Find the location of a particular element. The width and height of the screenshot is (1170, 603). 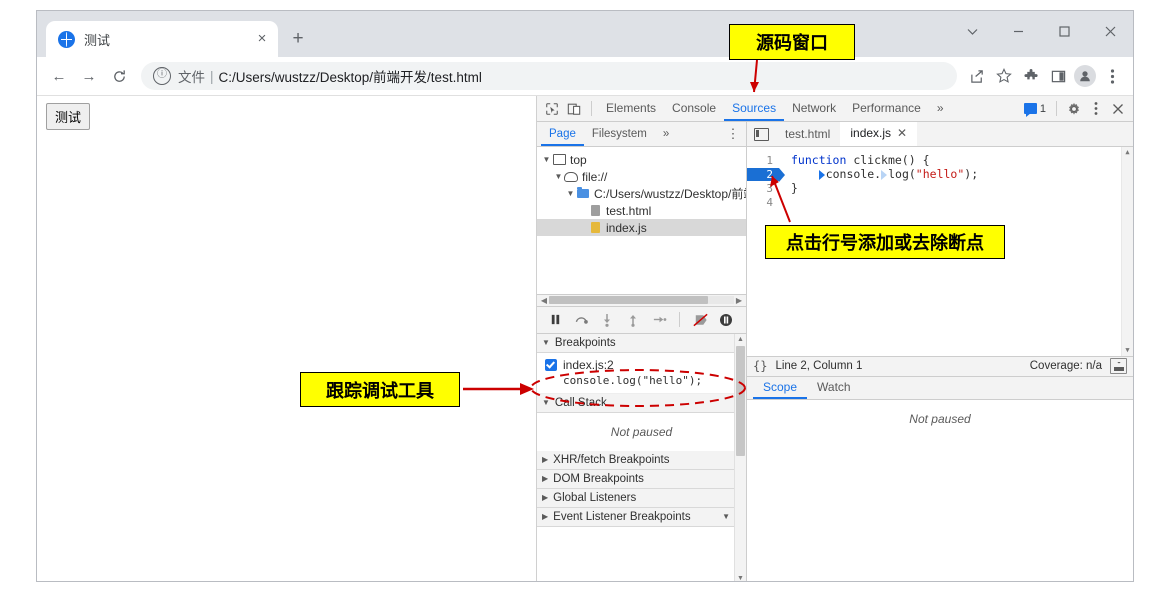

call-stack-empty-message: Not paused is located at coordinates (641, 431).